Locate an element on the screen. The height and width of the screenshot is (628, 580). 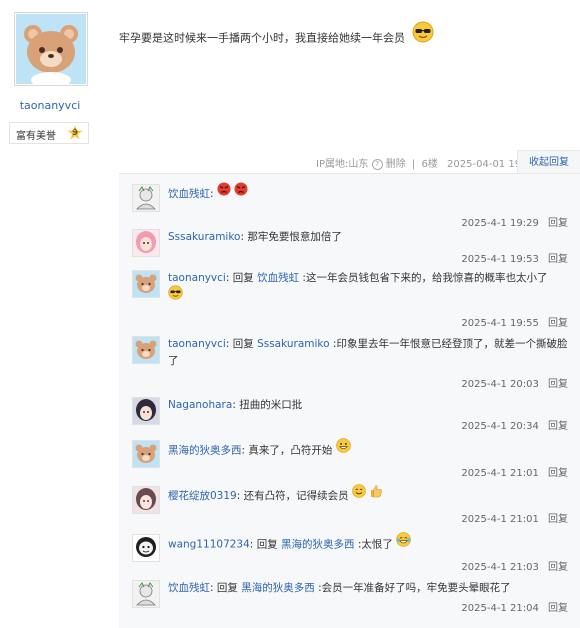
reply-body: Sssakuramiko: 那牢免要恨意加倍了 is located at coordinates (255, 237).